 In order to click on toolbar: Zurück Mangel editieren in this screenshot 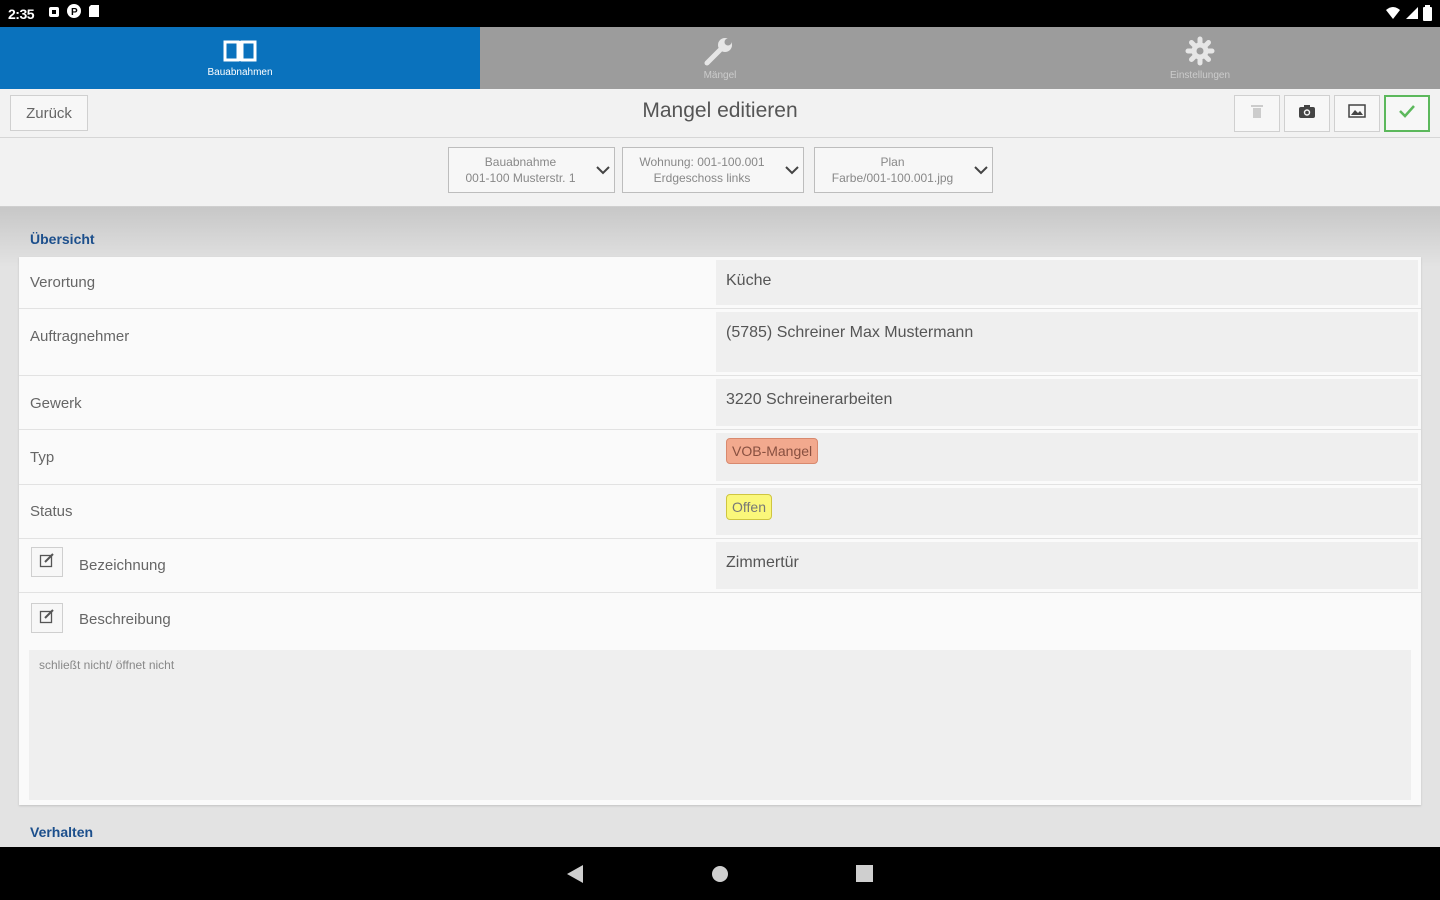, I will do `click(720, 113)`.